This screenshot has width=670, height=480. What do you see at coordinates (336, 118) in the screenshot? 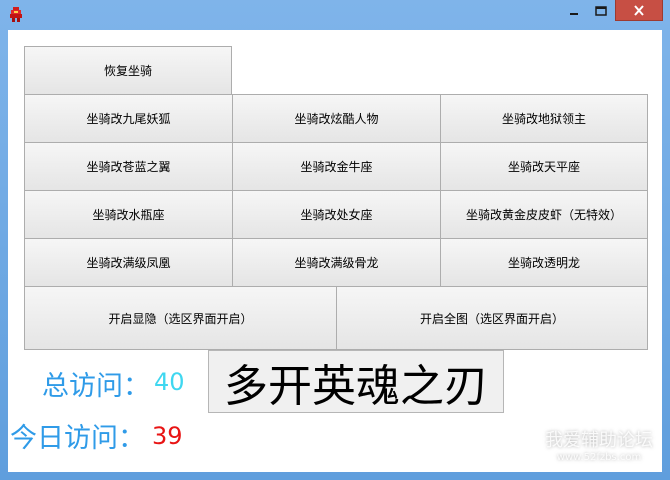
I see `mount-cool-character-button: 坐骑改炫酷人物` at bounding box center [336, 118].